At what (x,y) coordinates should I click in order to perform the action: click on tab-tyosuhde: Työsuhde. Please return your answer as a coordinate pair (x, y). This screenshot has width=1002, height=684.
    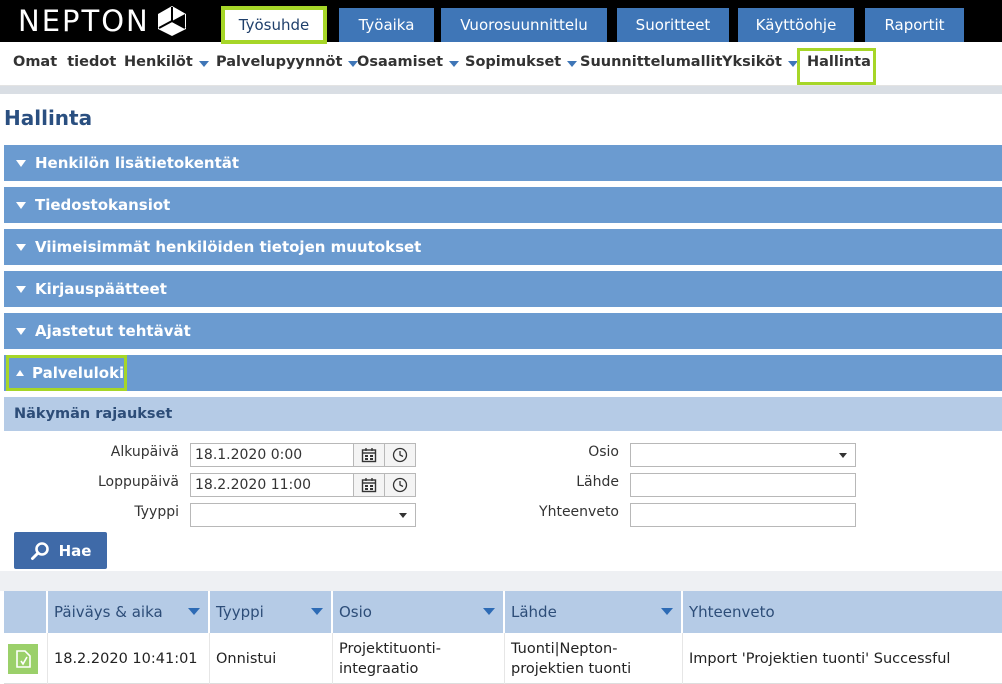
    Looking at the image, I should click on (274, 25).